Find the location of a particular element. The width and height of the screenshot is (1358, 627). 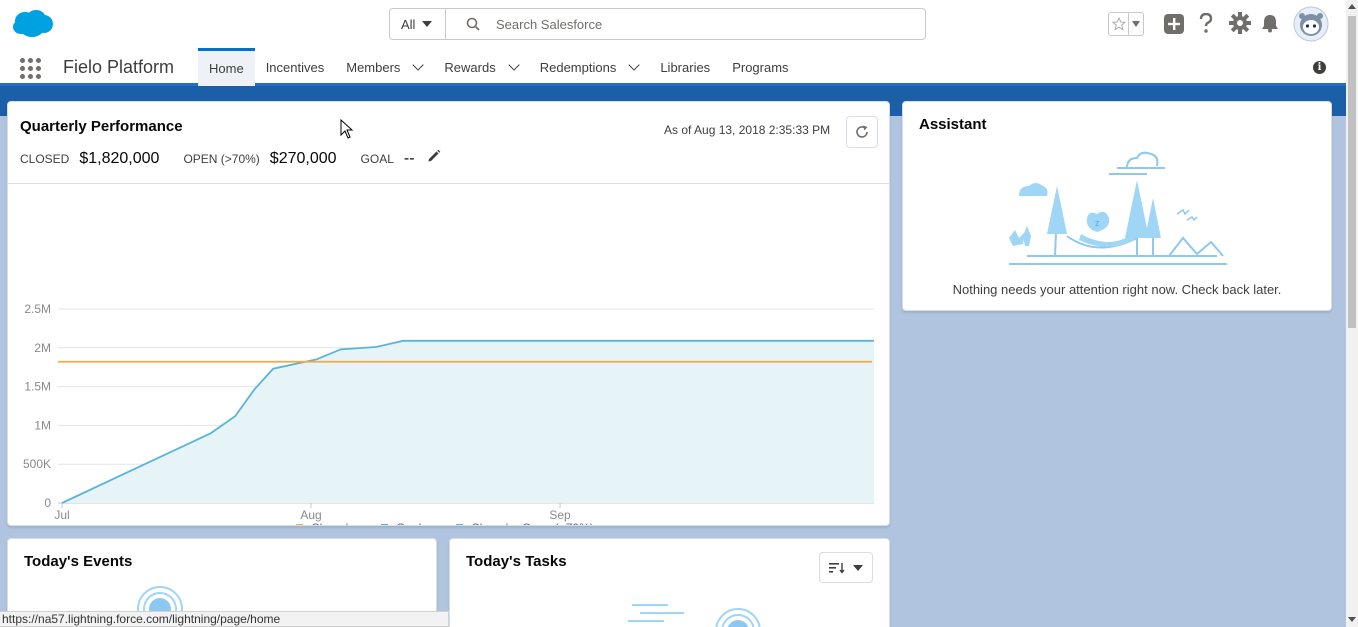

nav-item-label: Home is located at coordinates (226, 68).